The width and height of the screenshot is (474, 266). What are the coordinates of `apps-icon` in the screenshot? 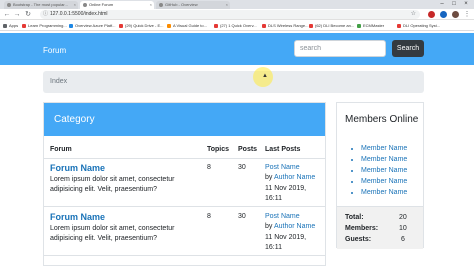 It's located at (5, 26).